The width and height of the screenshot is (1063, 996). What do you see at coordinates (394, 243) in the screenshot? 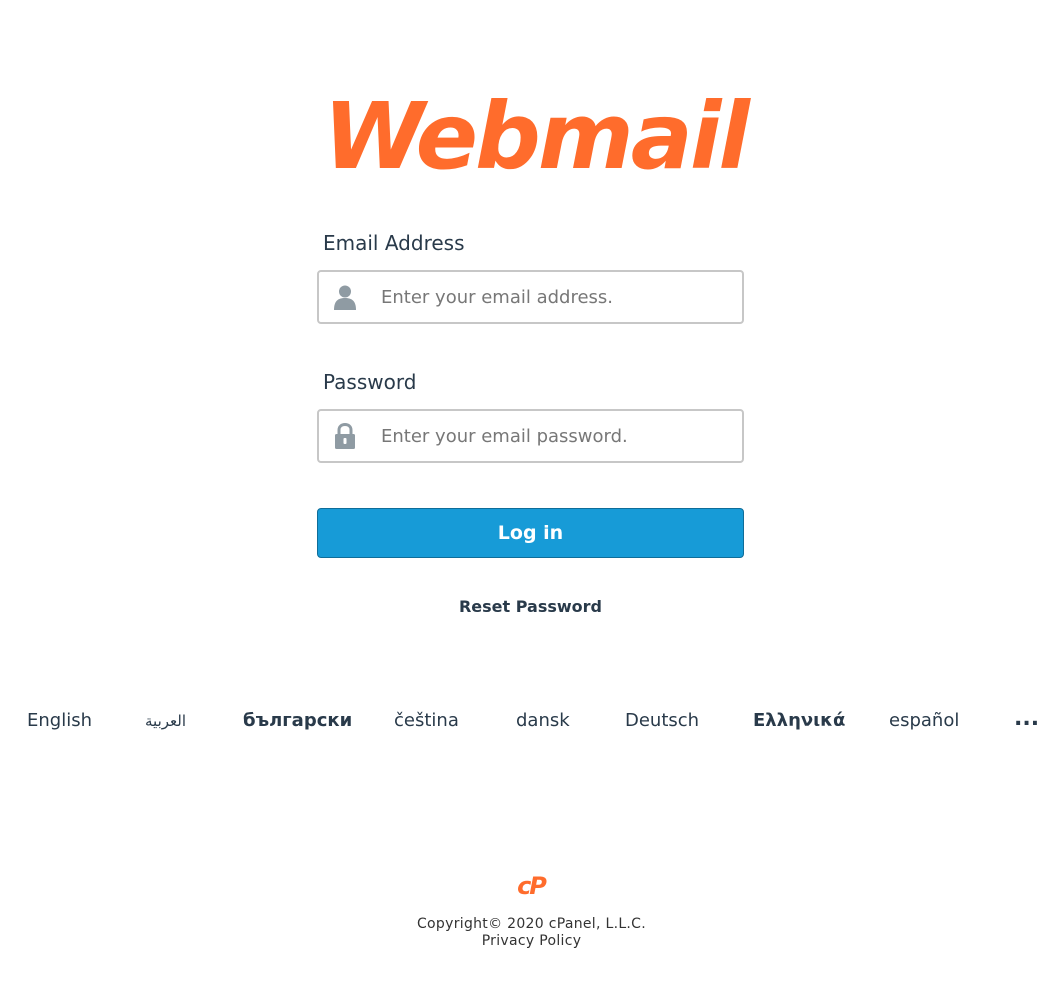
I see `email-label: Email Address` at bounding box center [394, 243].